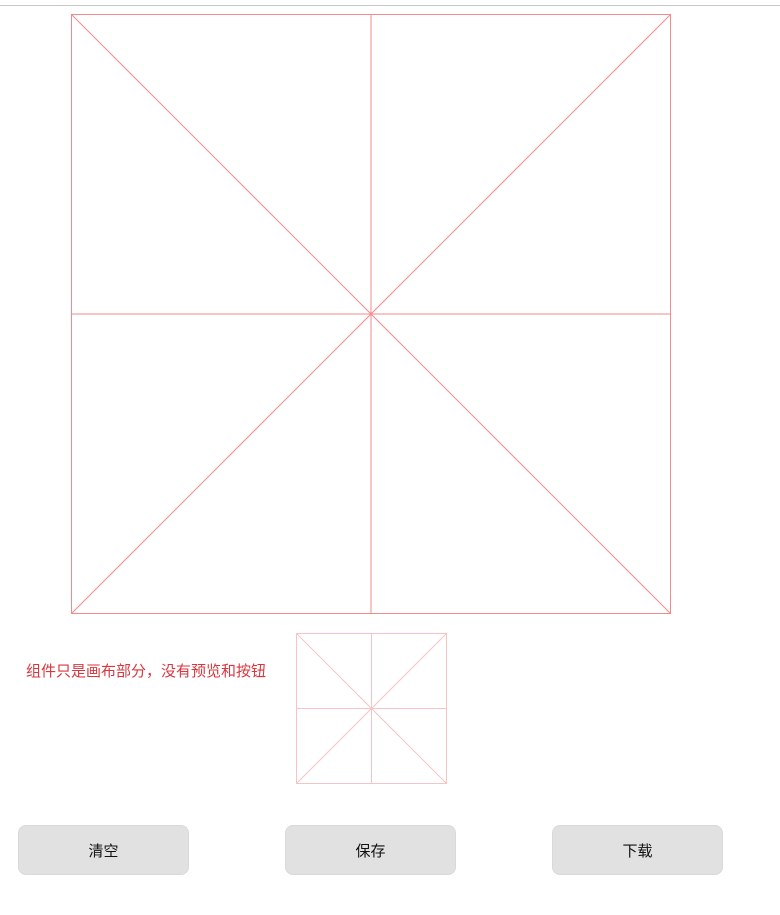  Describe the element at coordinates (637, 850) in the screenshot. I see `download-button: 下载` at that location.